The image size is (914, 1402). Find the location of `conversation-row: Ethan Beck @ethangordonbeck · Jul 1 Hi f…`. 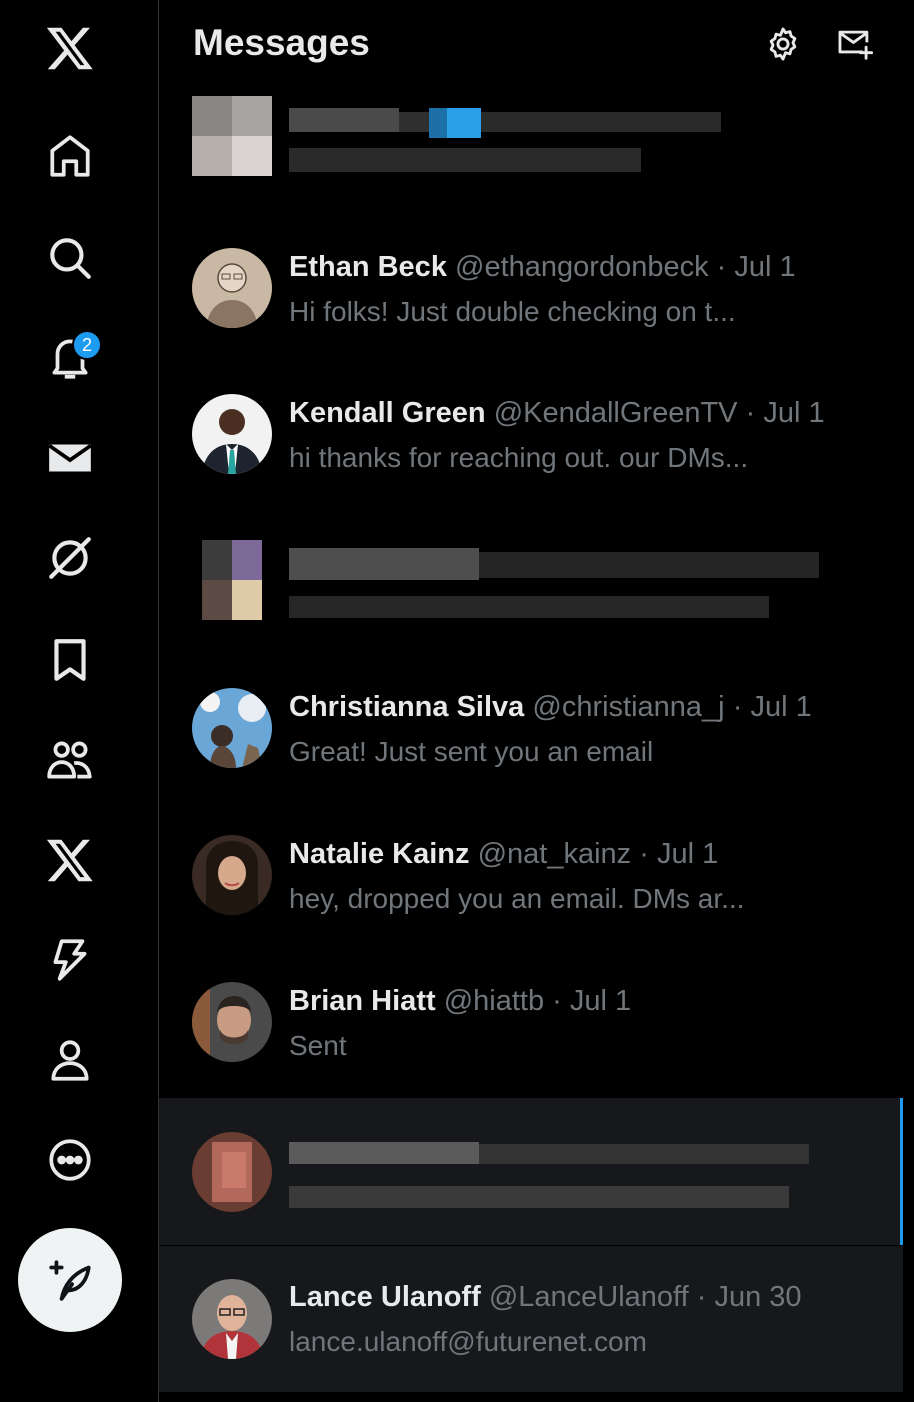

conversation-row: Ethan Beck @ethangordonbeck · Jul 1 Hi f… is located at coordinates (531, 269).